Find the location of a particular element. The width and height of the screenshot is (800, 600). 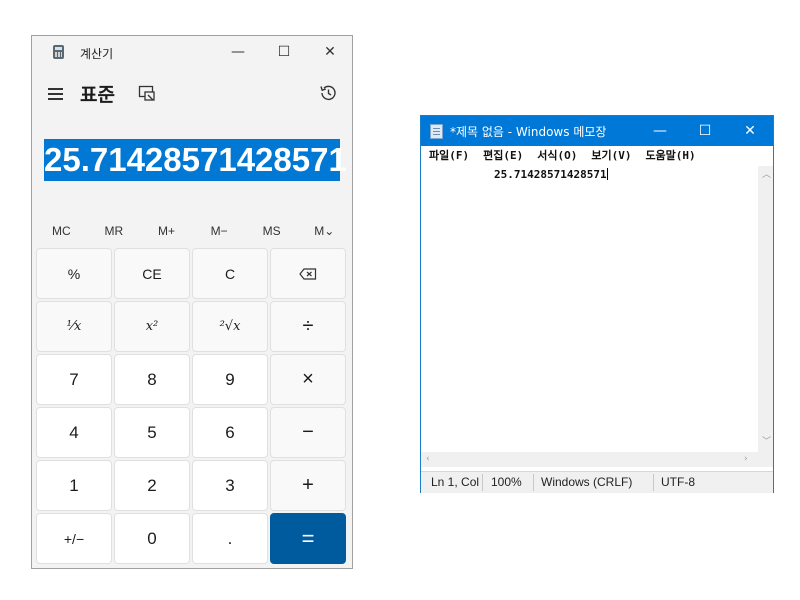

status-zoom: 100% is located at coordinates (506, 482).